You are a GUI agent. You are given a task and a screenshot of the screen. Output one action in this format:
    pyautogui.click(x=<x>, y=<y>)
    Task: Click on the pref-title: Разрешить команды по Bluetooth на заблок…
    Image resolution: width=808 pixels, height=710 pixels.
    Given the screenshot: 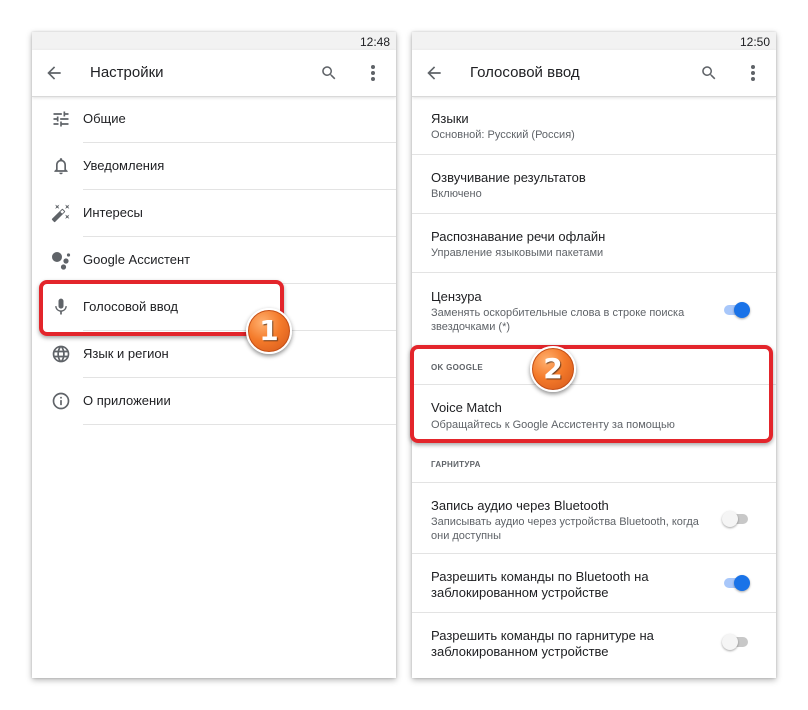 What is the action you would take?
    pyautogui.click(x=540, y=584)
    